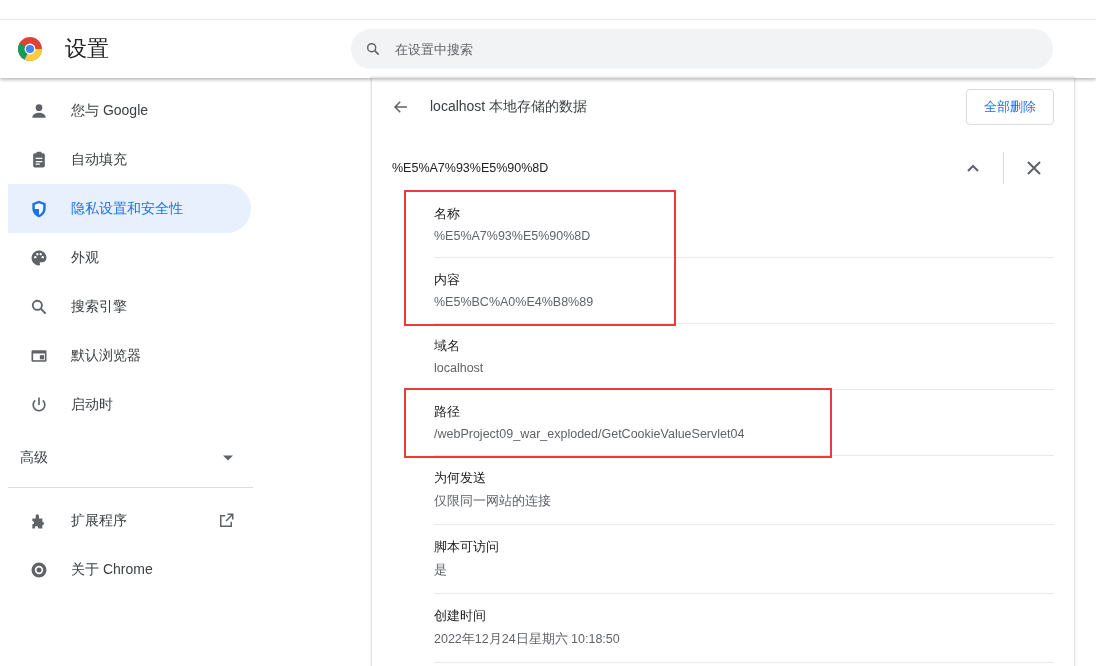 This screenshot has width=1096, height=666. Describe the element at coordinates (460, 616) in the screenshot. I see `field-label: 创建时间` at that location.